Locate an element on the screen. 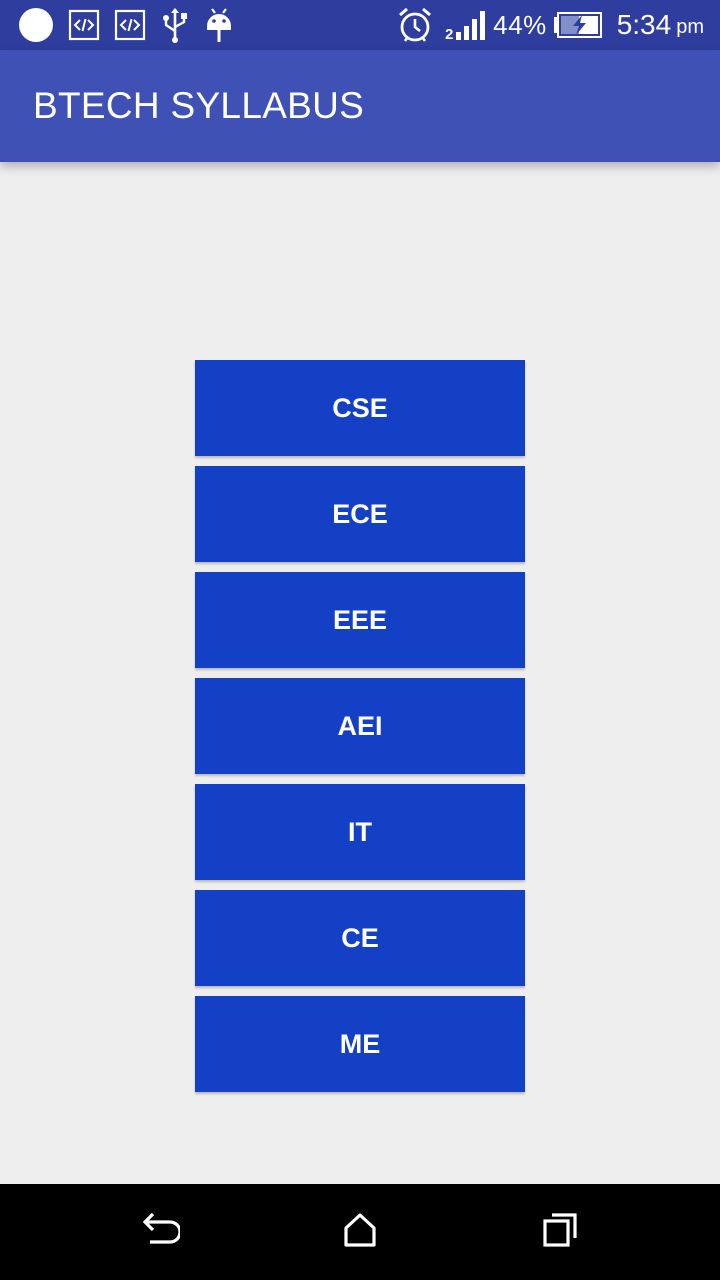 This screenshot has width=720, height=1280. notification-dot-icon is located at coordinates (36, 25).